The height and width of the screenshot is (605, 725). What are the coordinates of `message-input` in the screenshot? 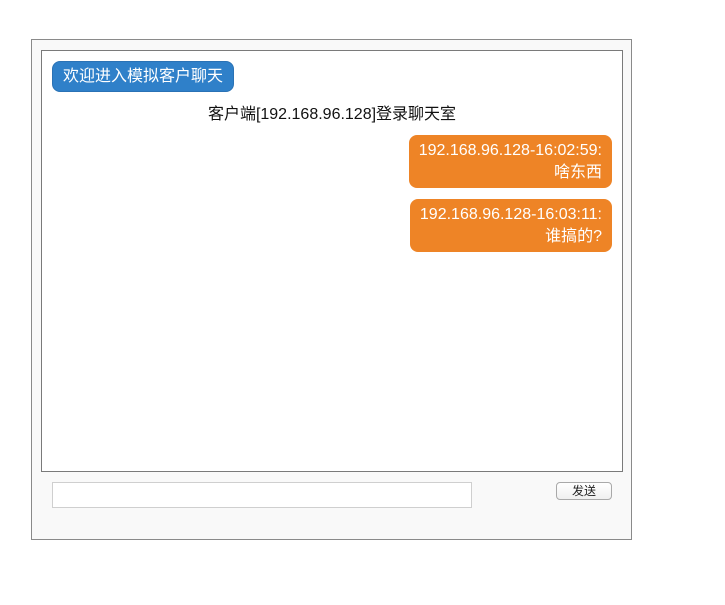 It's located at (262, 495).